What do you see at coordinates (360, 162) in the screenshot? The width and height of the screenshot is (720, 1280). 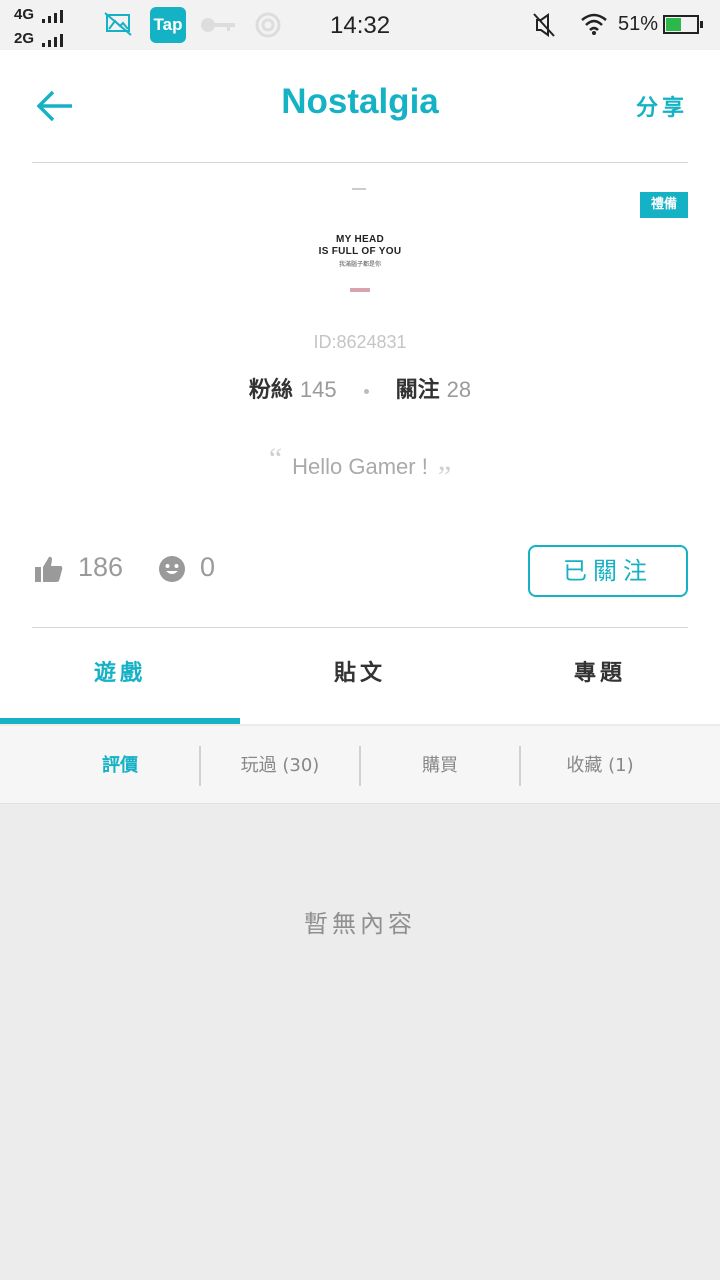 I see `header-divider` at bounding box center [360, 162].